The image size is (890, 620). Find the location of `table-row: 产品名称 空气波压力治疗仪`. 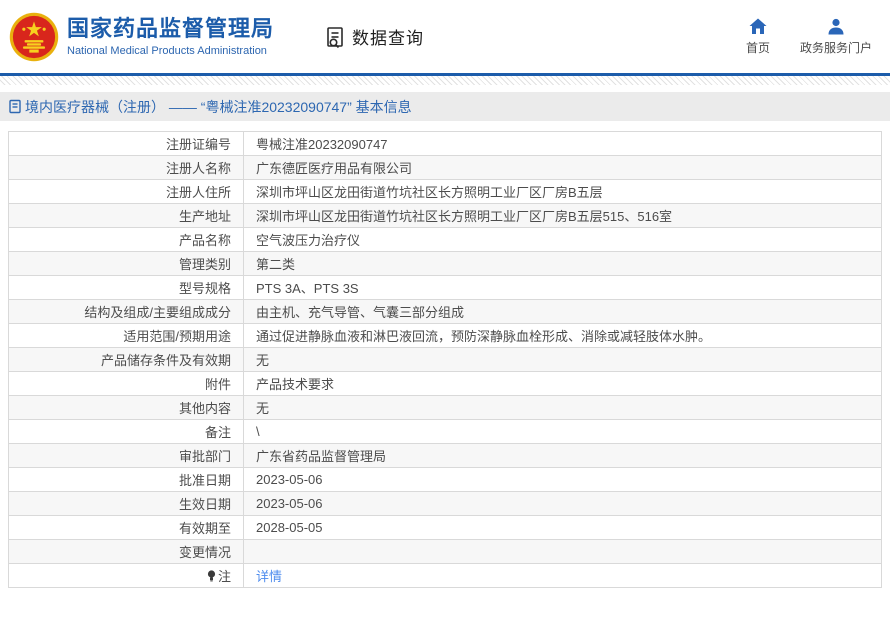

table-row: 产品名称 空气波压力治疗仪 is located at coordinates (445, 239).